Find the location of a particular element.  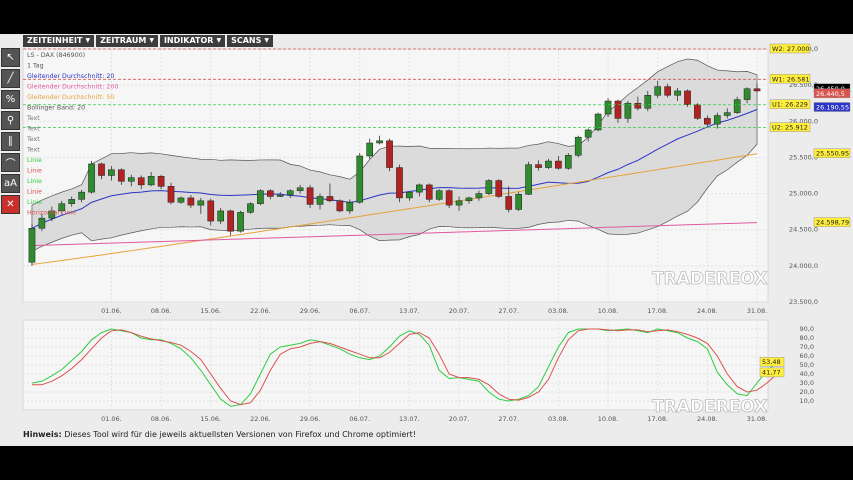

y-tick-label: 40,0 is located at coordinates (807, 374).